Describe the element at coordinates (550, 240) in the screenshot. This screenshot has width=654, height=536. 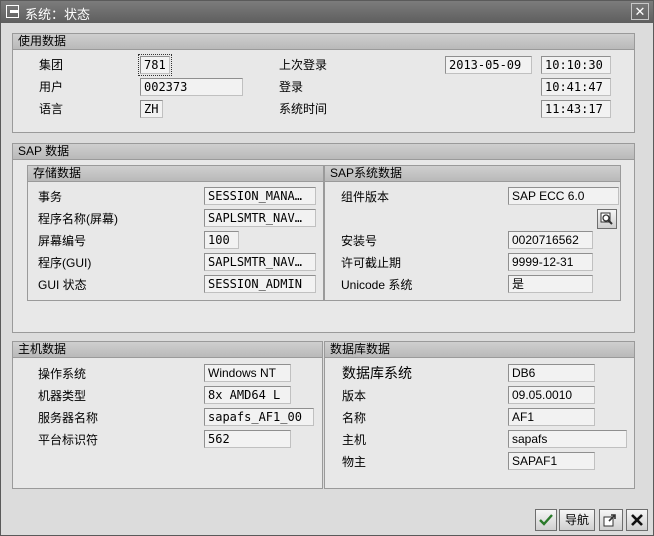
I see `installation-number-field: 0020716562` at that location.